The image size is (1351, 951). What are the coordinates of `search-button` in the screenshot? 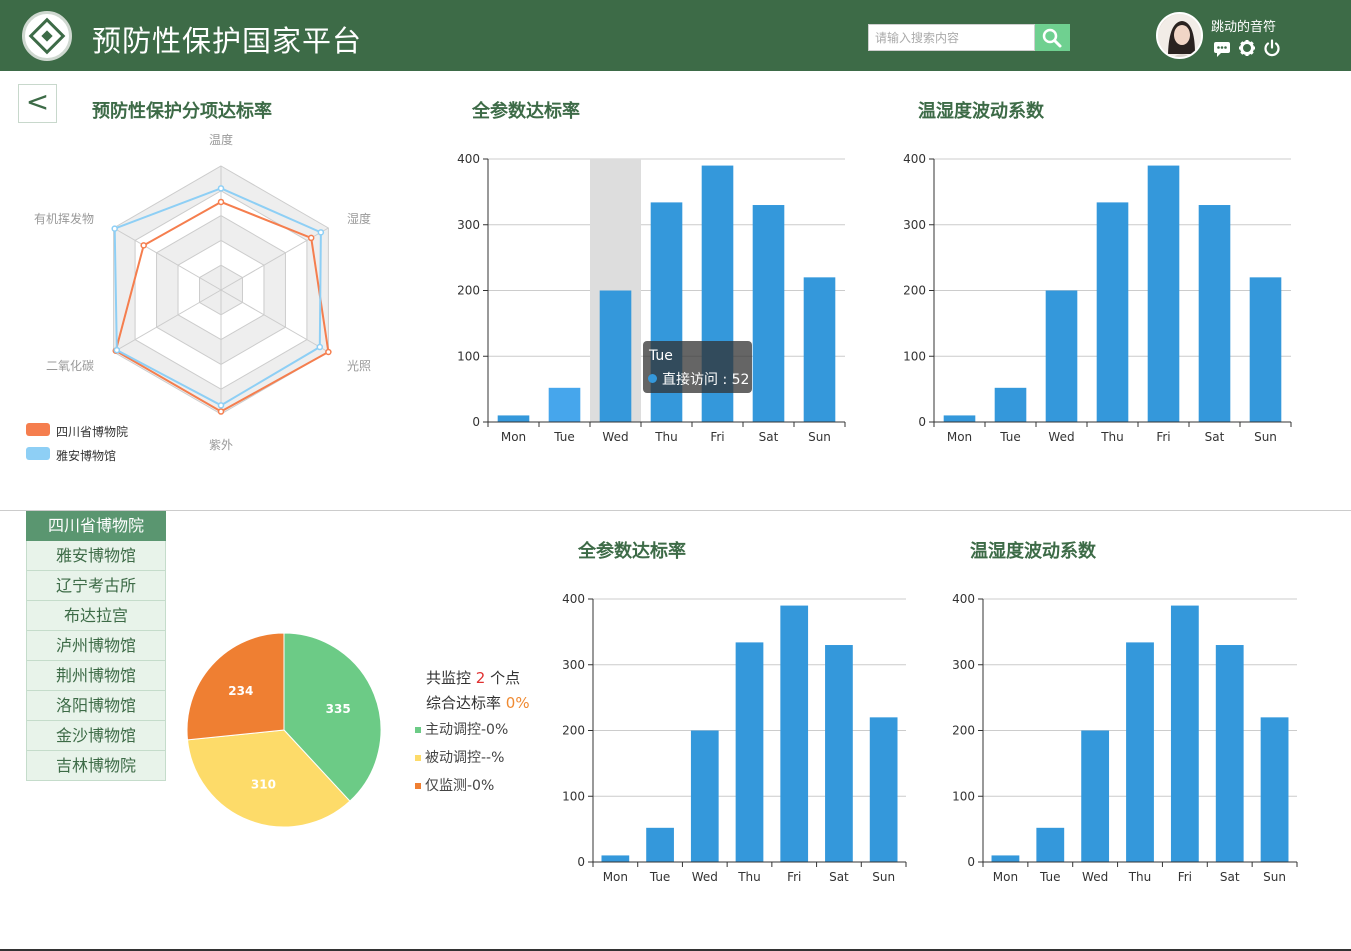 It's located at (1052, 37).